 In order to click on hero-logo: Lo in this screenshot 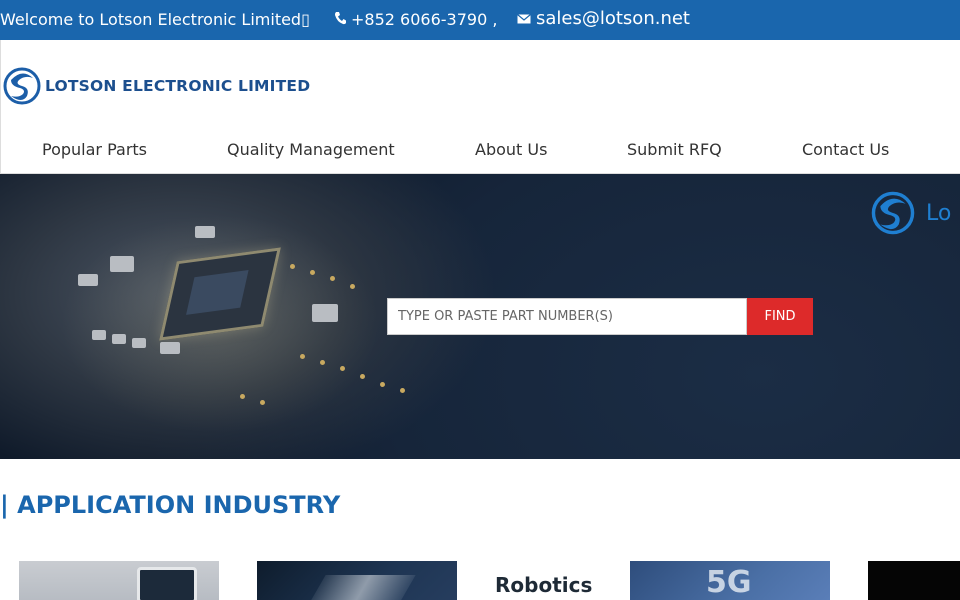, I will do `click(909, 213)`.